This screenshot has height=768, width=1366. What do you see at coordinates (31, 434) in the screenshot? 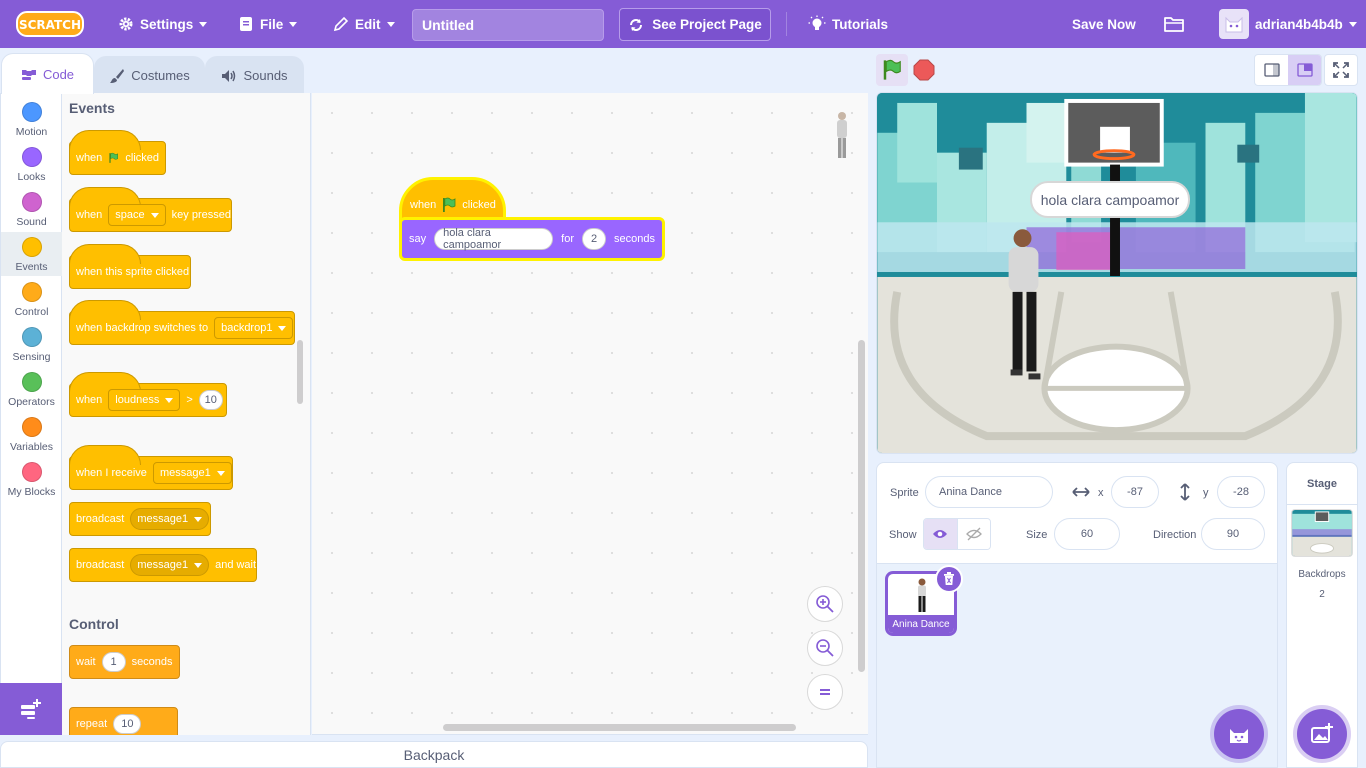
I see `category-variables: Variables` at bounding box center [31, 434].